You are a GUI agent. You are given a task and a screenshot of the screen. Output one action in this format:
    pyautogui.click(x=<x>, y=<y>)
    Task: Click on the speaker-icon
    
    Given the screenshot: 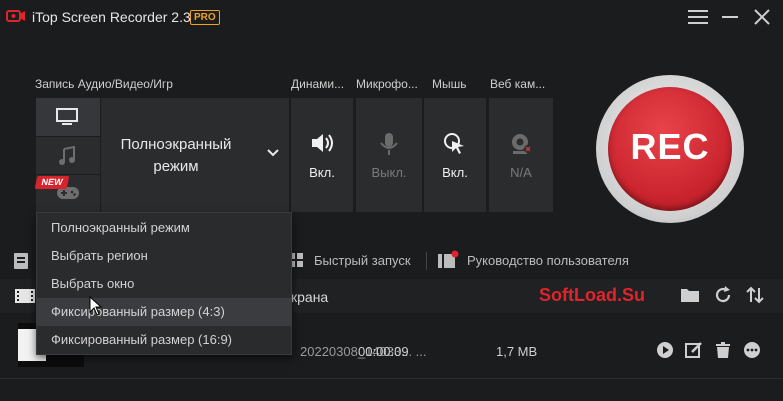 What is the action you would take?
    pyautogui.click(x=322, y=143)
    